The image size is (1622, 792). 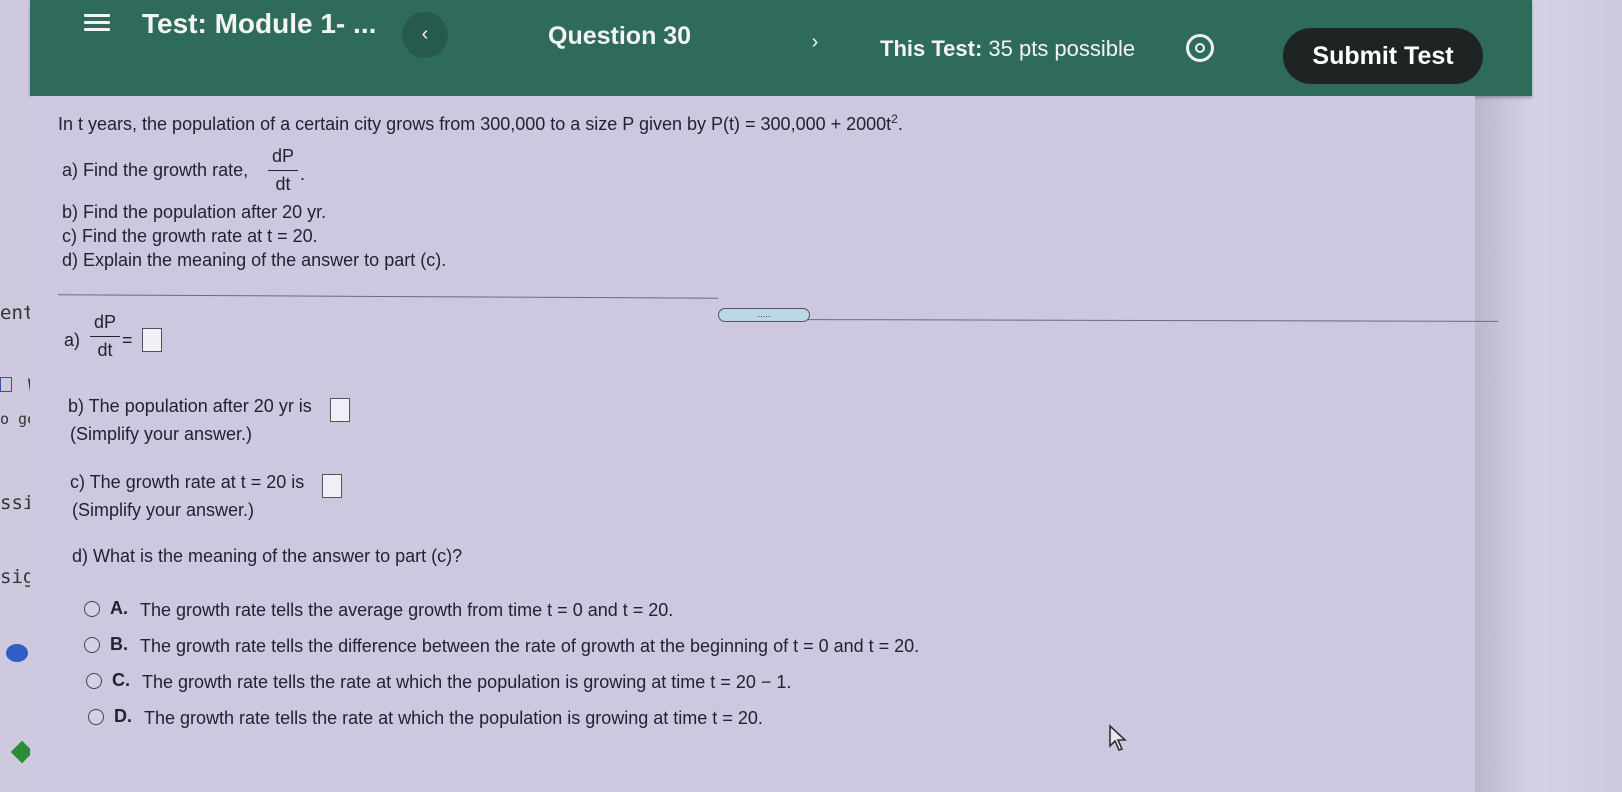 What do you see at coordinates (190, 406) in the screenshot?
I see `answer-b-text: b) The population after 20 yr is` at bounding box center [190, 406].